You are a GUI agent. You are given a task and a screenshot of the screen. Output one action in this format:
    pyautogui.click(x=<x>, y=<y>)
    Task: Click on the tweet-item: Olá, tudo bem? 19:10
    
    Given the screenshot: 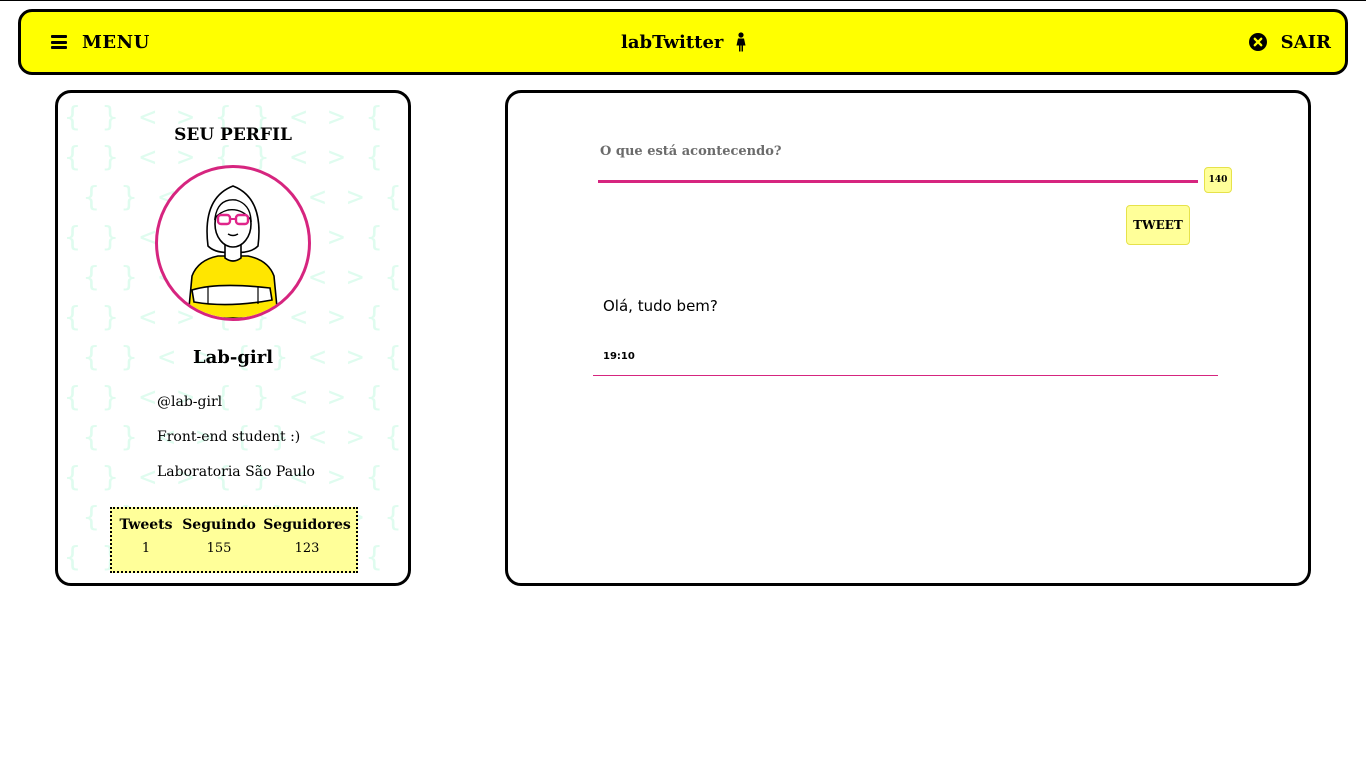 What is the action you would take?
    pyautogui.click(x=905, y=334)
    